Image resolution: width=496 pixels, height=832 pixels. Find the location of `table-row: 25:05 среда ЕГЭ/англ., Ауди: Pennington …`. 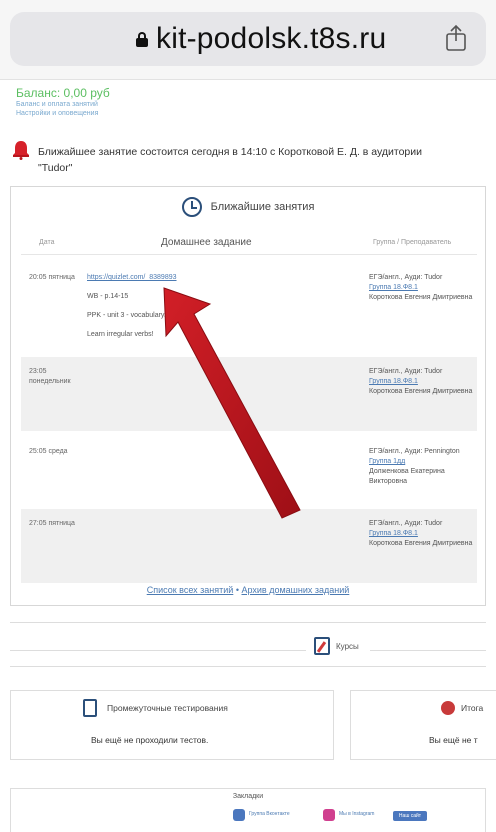

table-row: 25:05 среда ЕГЭ/англ., Ауди: Pennington … is located at coordinates (249, 474).